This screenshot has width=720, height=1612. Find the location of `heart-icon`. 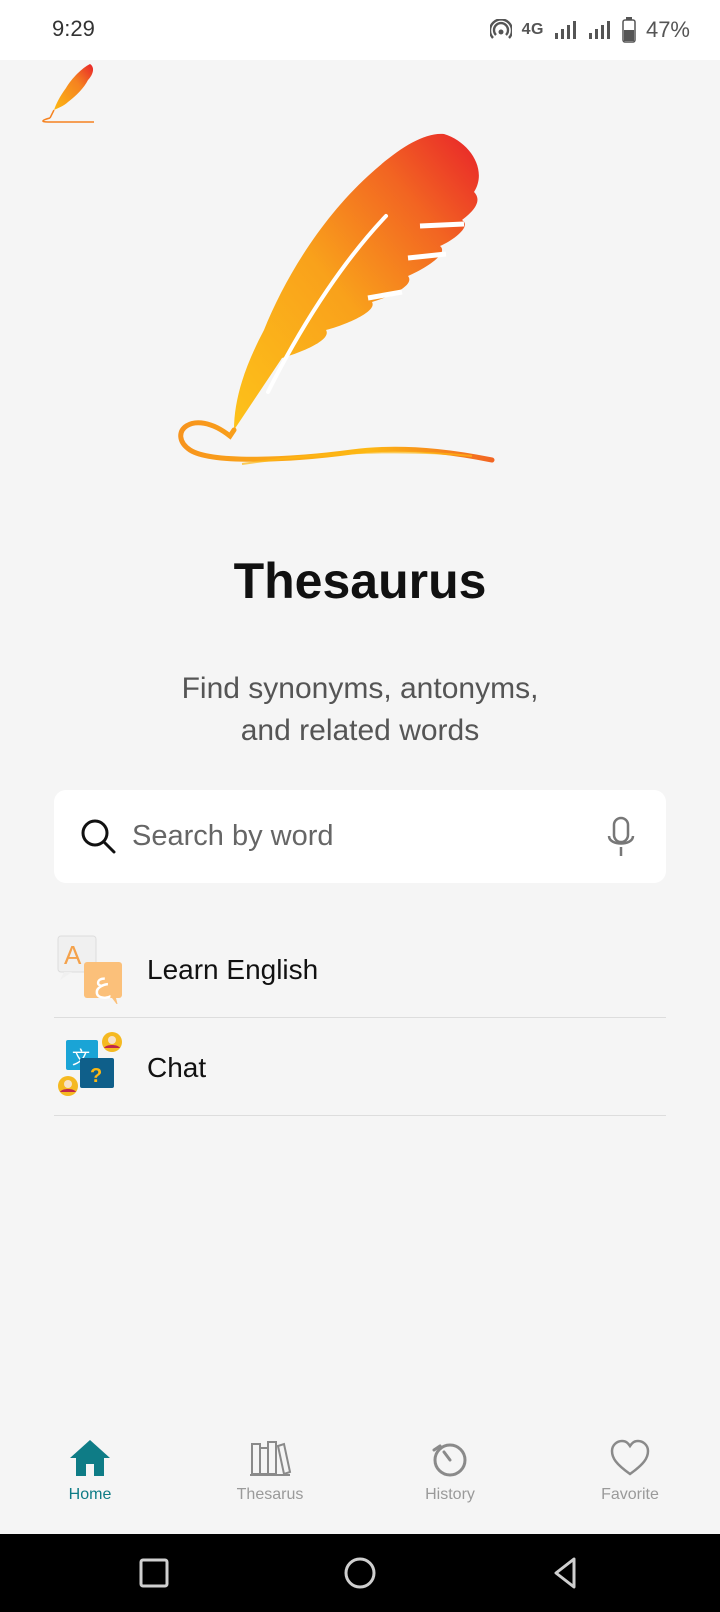

heart-icon is located at coordinates (630, 1457).